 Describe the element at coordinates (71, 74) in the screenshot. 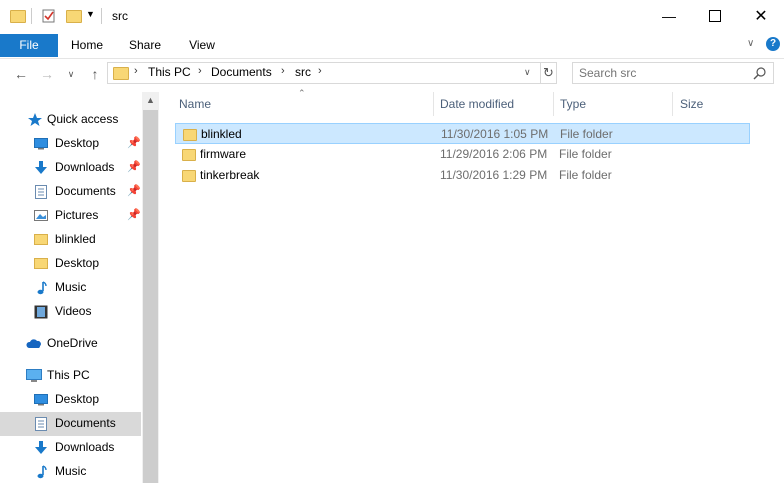

I see `recent-locations-icon: ∨` at that location.